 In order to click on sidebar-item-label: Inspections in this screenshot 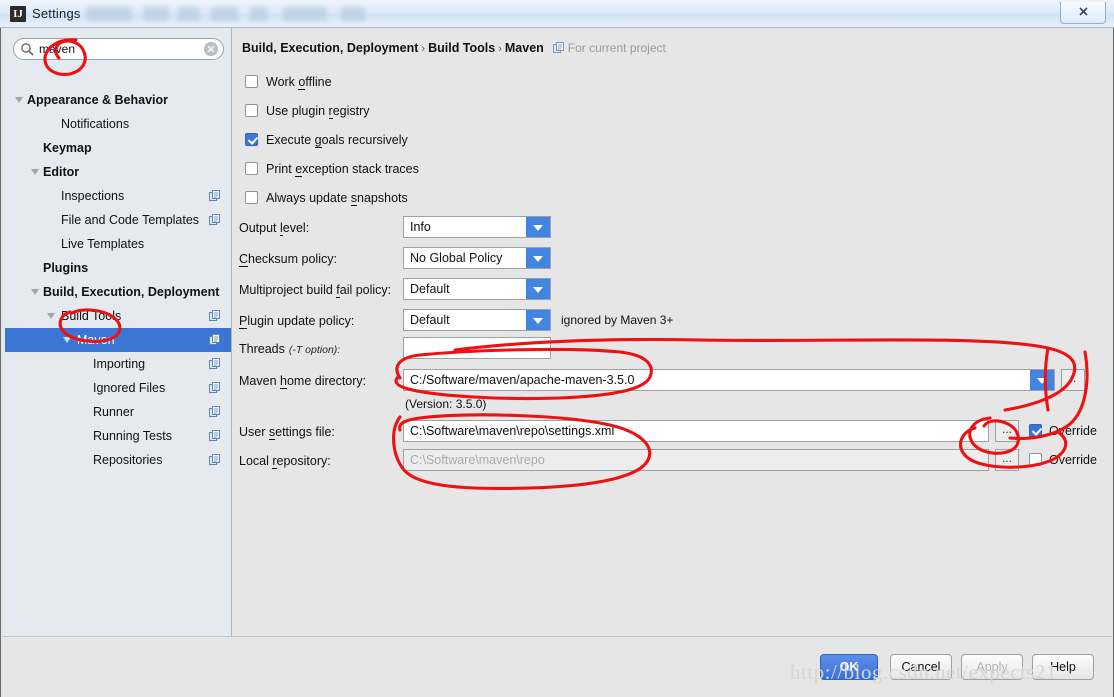, I will do `click(93, 196)`.